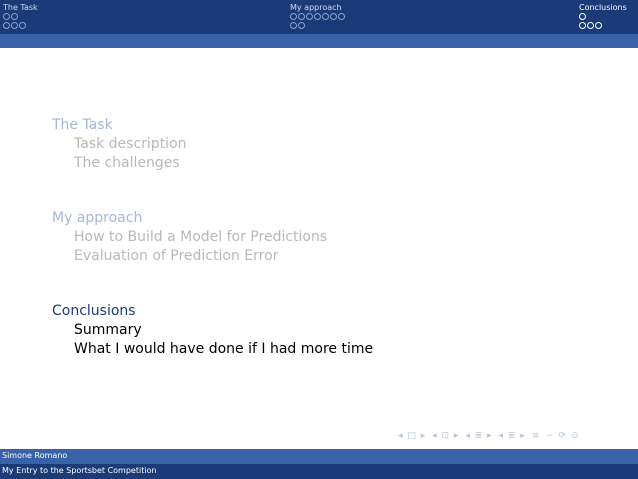 The image size is (638, 479). I want to click on toc-section-task: The Task, so click(82, 125).